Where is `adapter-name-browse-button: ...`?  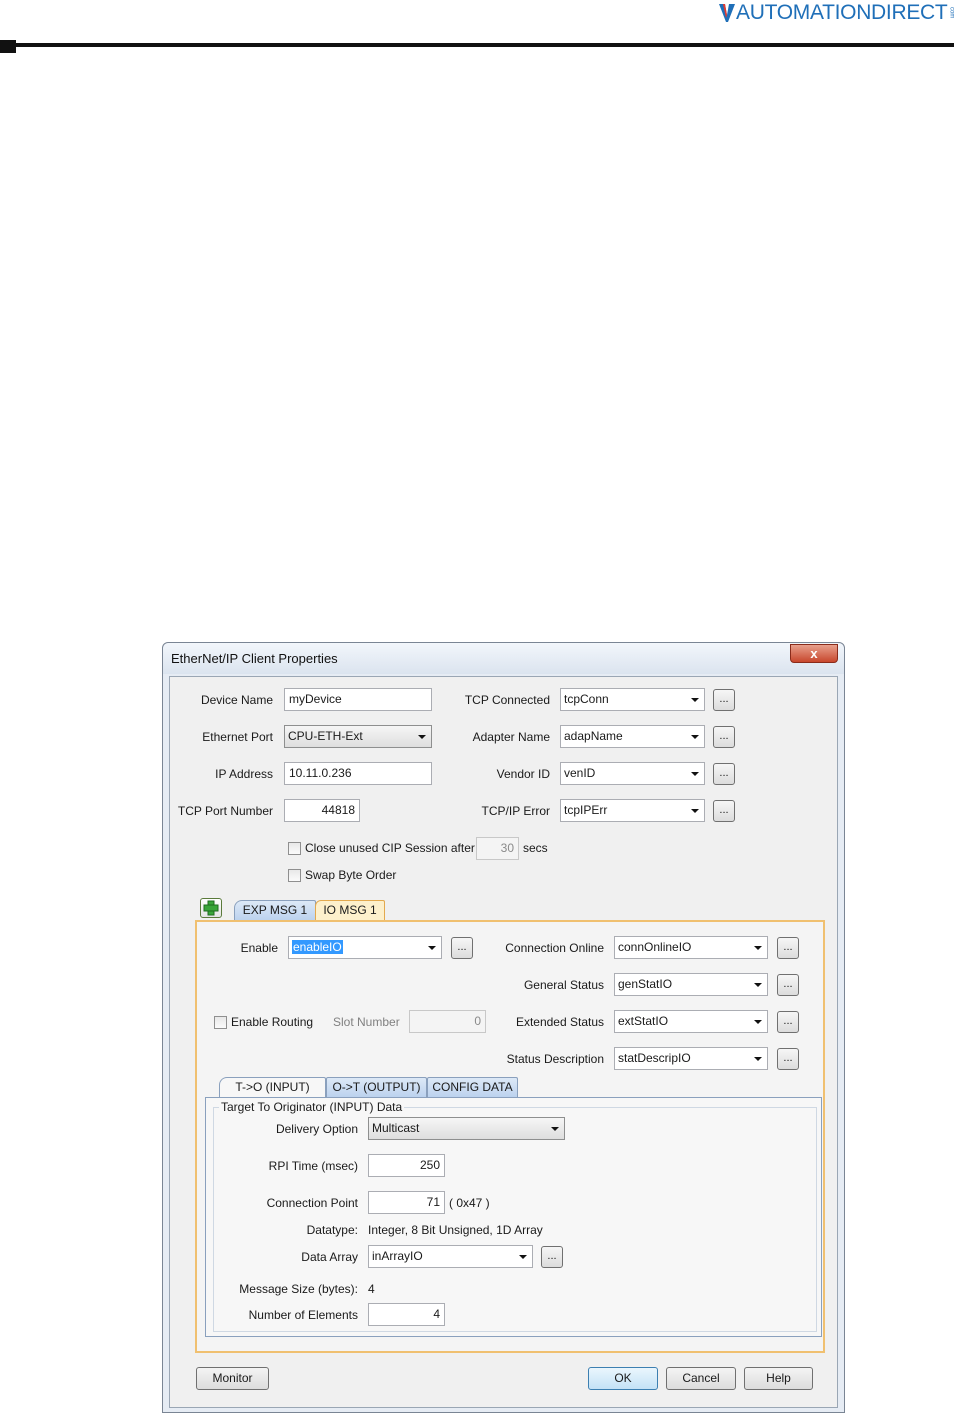 adapter-name-browse-button: ... is located at coordinates (724, 737).